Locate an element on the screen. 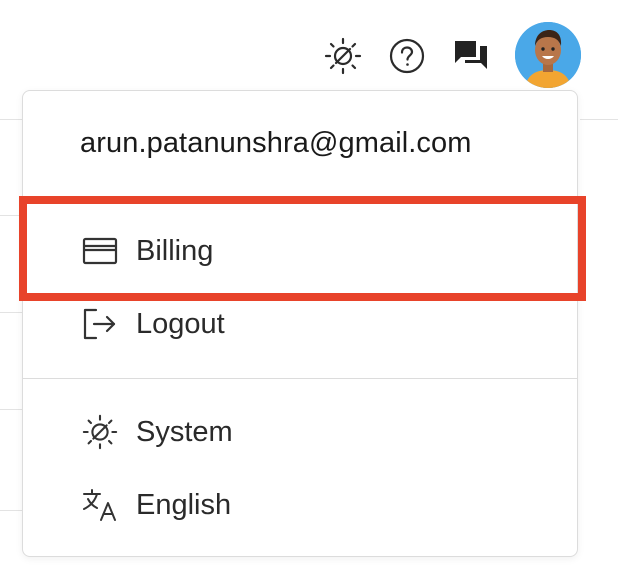 The height and width of the screenshot is (587, 618). help-circle-icon is located at coordinates (407, 56).